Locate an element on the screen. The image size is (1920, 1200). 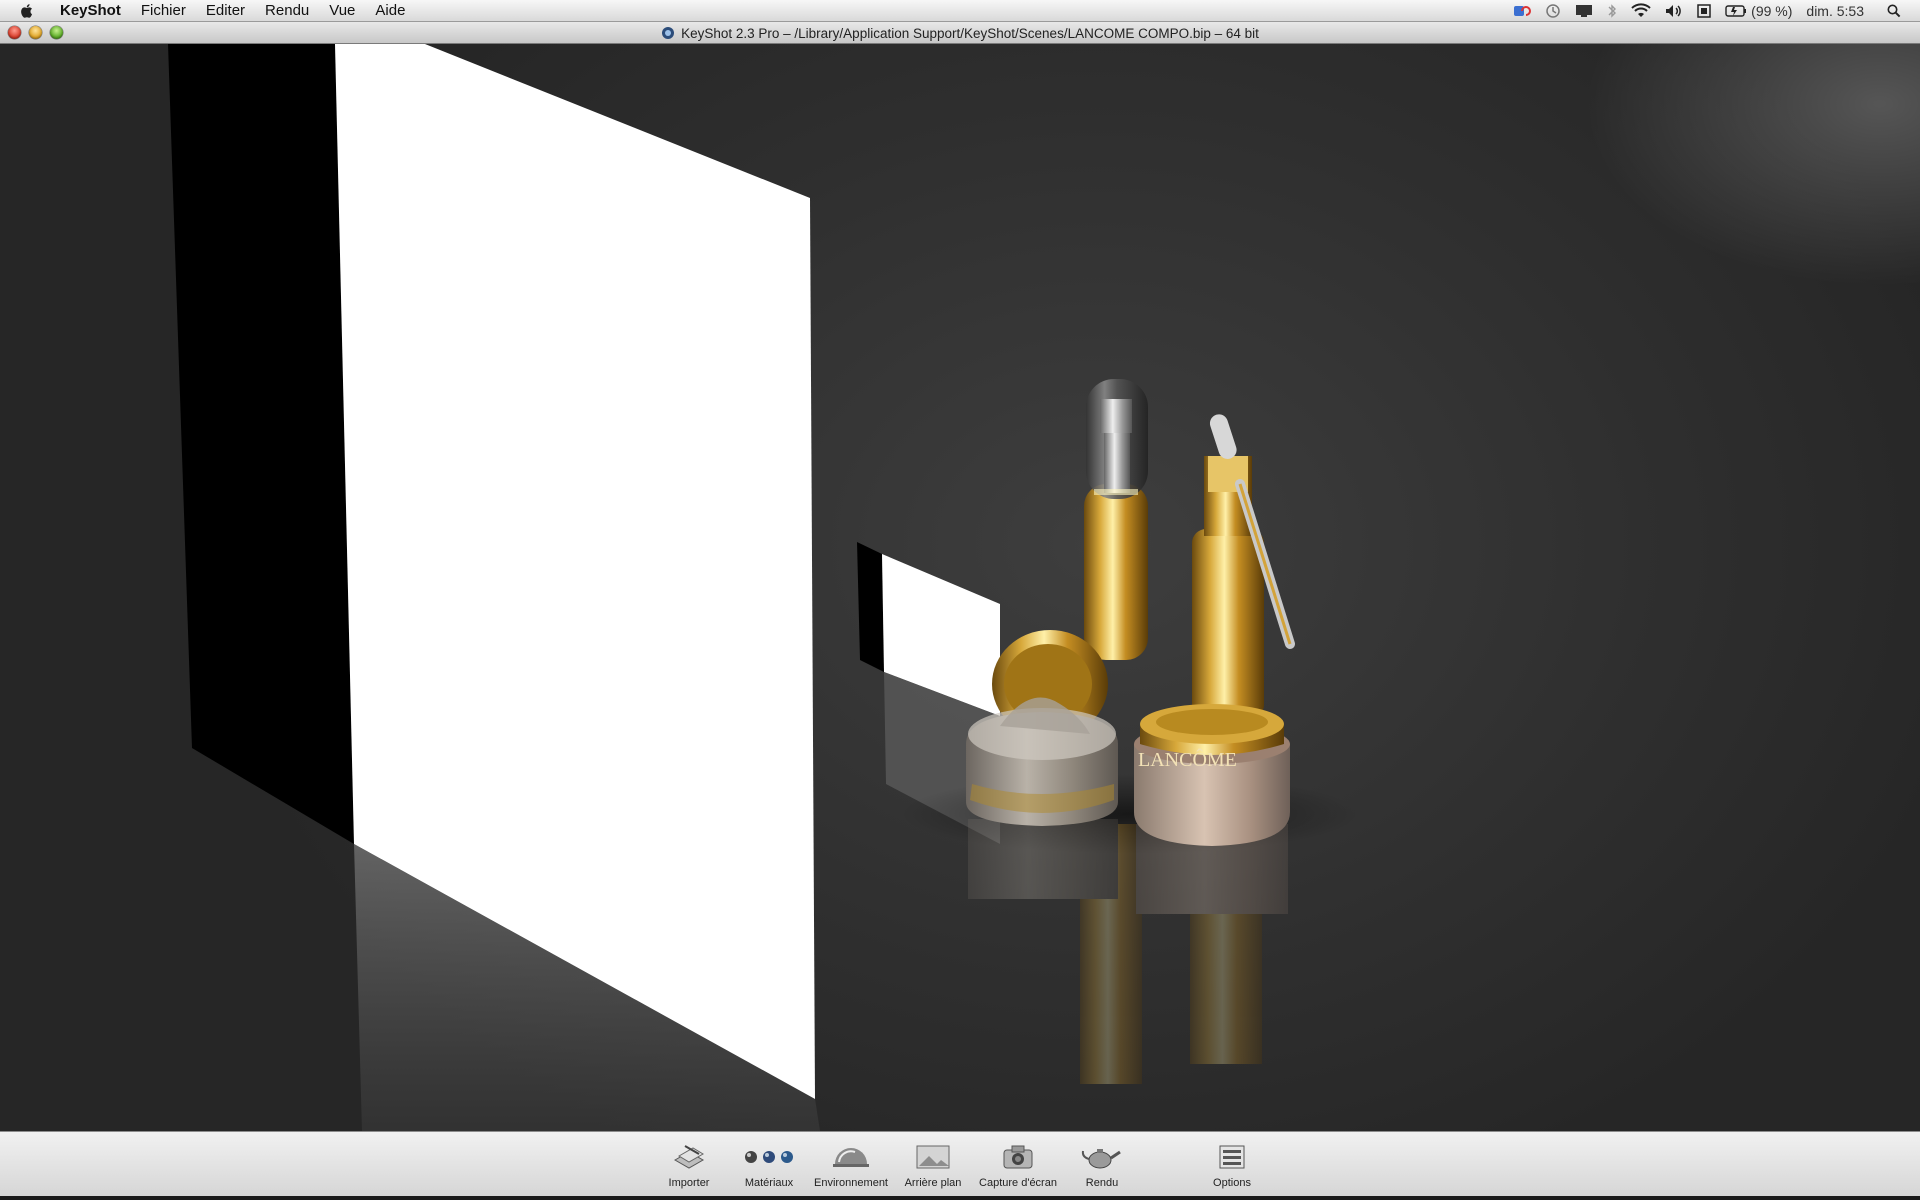
silver-glitter-jar is located at coordinates (1042, 761).